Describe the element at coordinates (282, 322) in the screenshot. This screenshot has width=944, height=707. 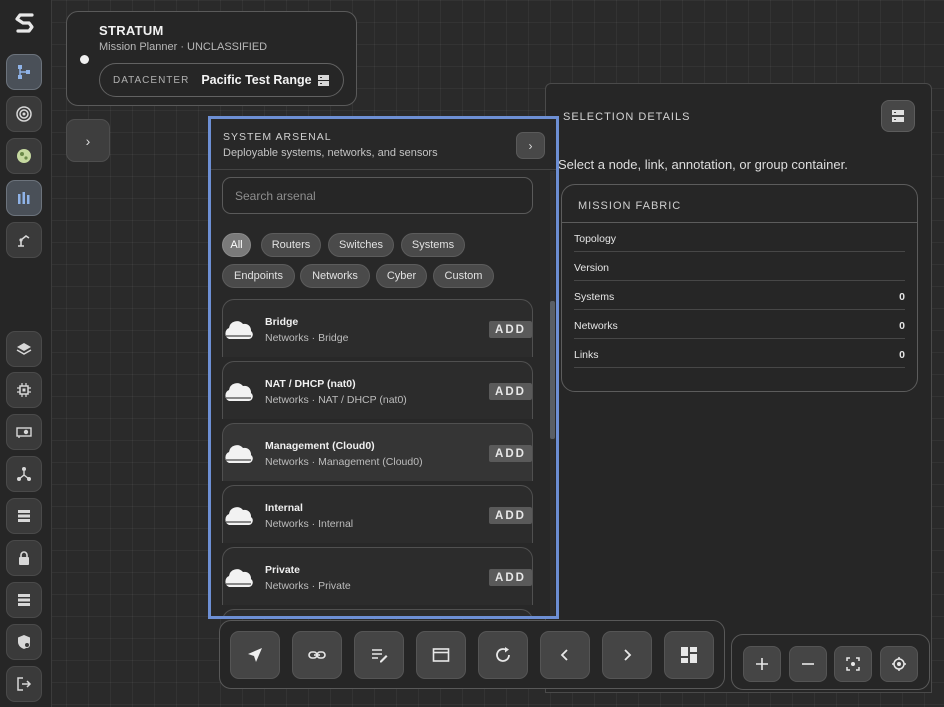
I see `item-name: Bridge` at that location.